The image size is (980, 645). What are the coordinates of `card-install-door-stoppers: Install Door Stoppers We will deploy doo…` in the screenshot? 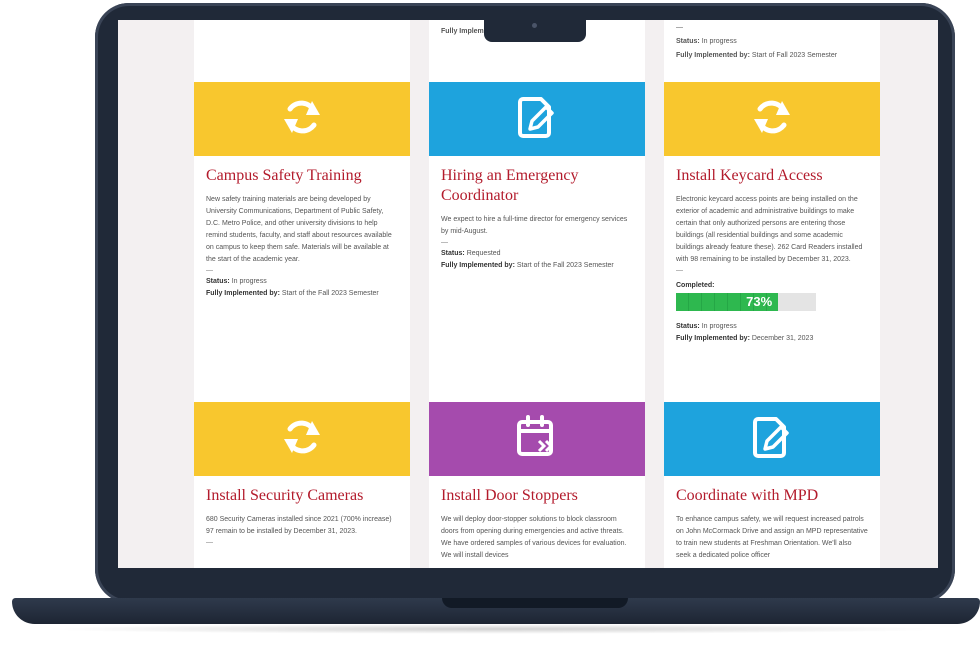 It's located at (537, 482).